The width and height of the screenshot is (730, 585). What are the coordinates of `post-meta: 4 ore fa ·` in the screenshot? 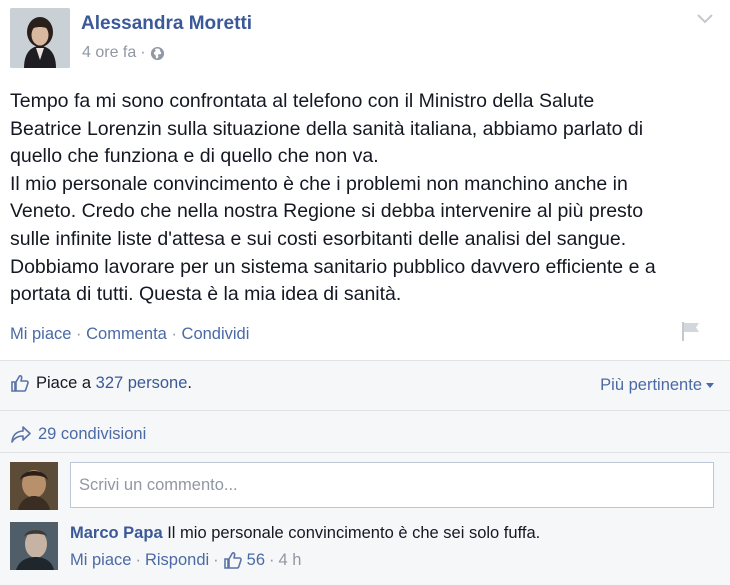 It's located at (123, 53).